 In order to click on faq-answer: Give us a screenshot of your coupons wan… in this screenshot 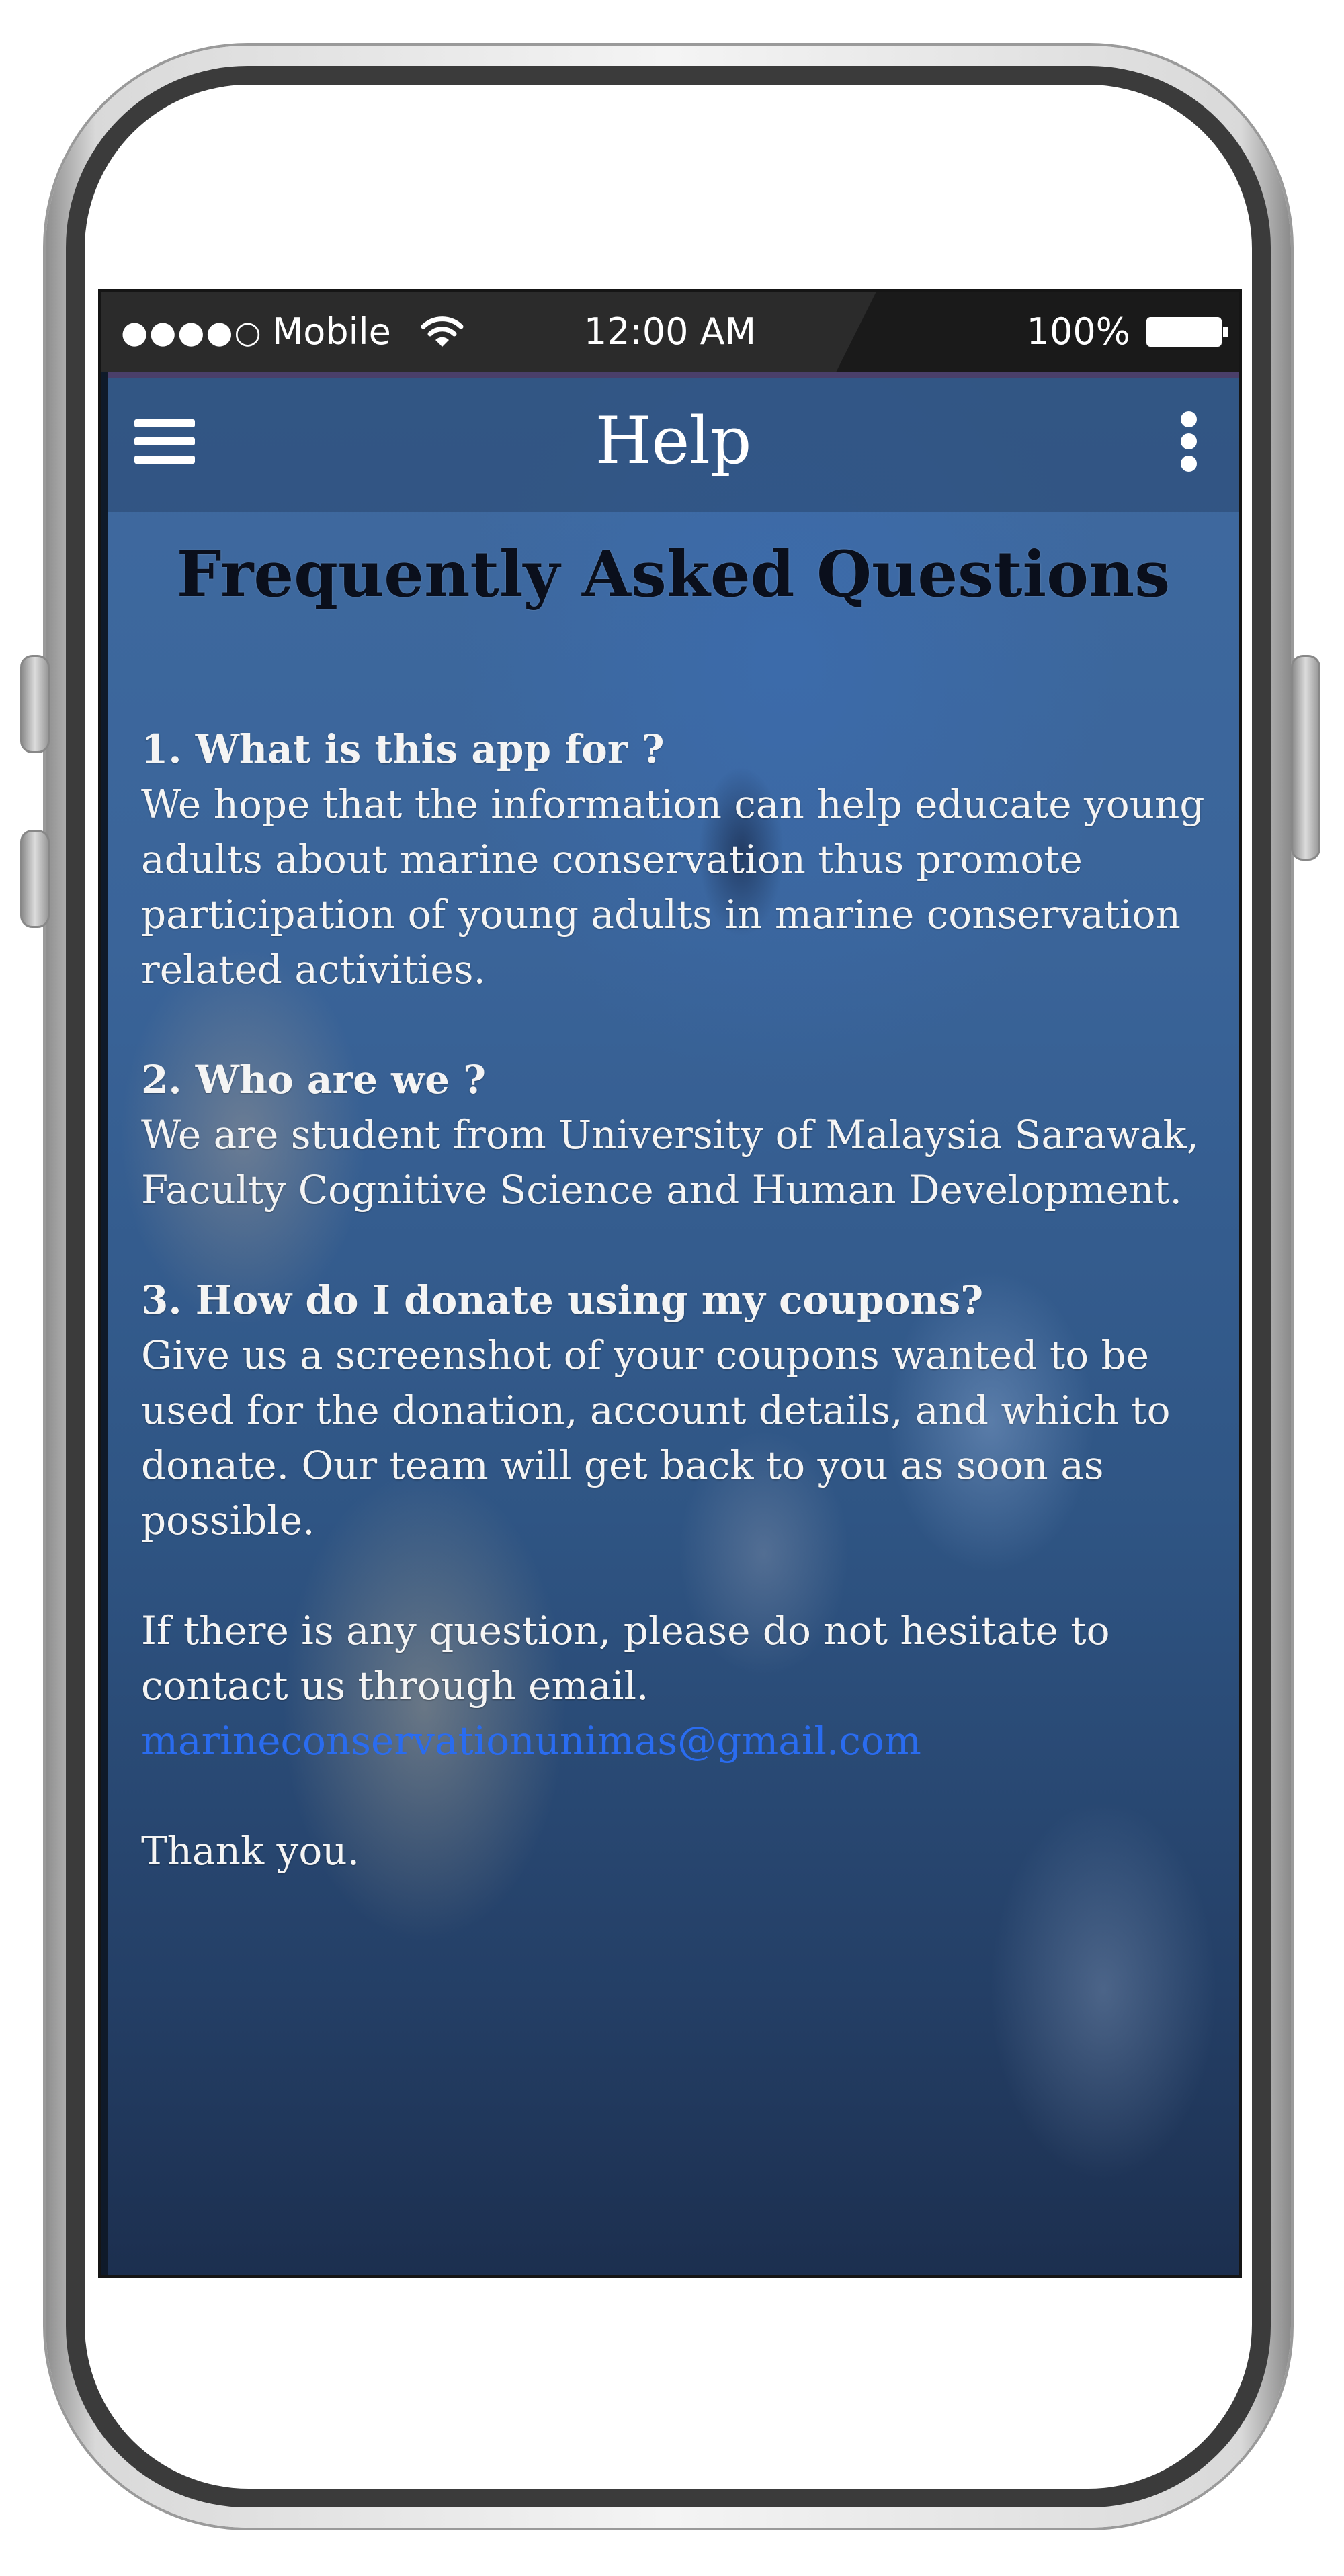, I will do `click(656, 1437)`.